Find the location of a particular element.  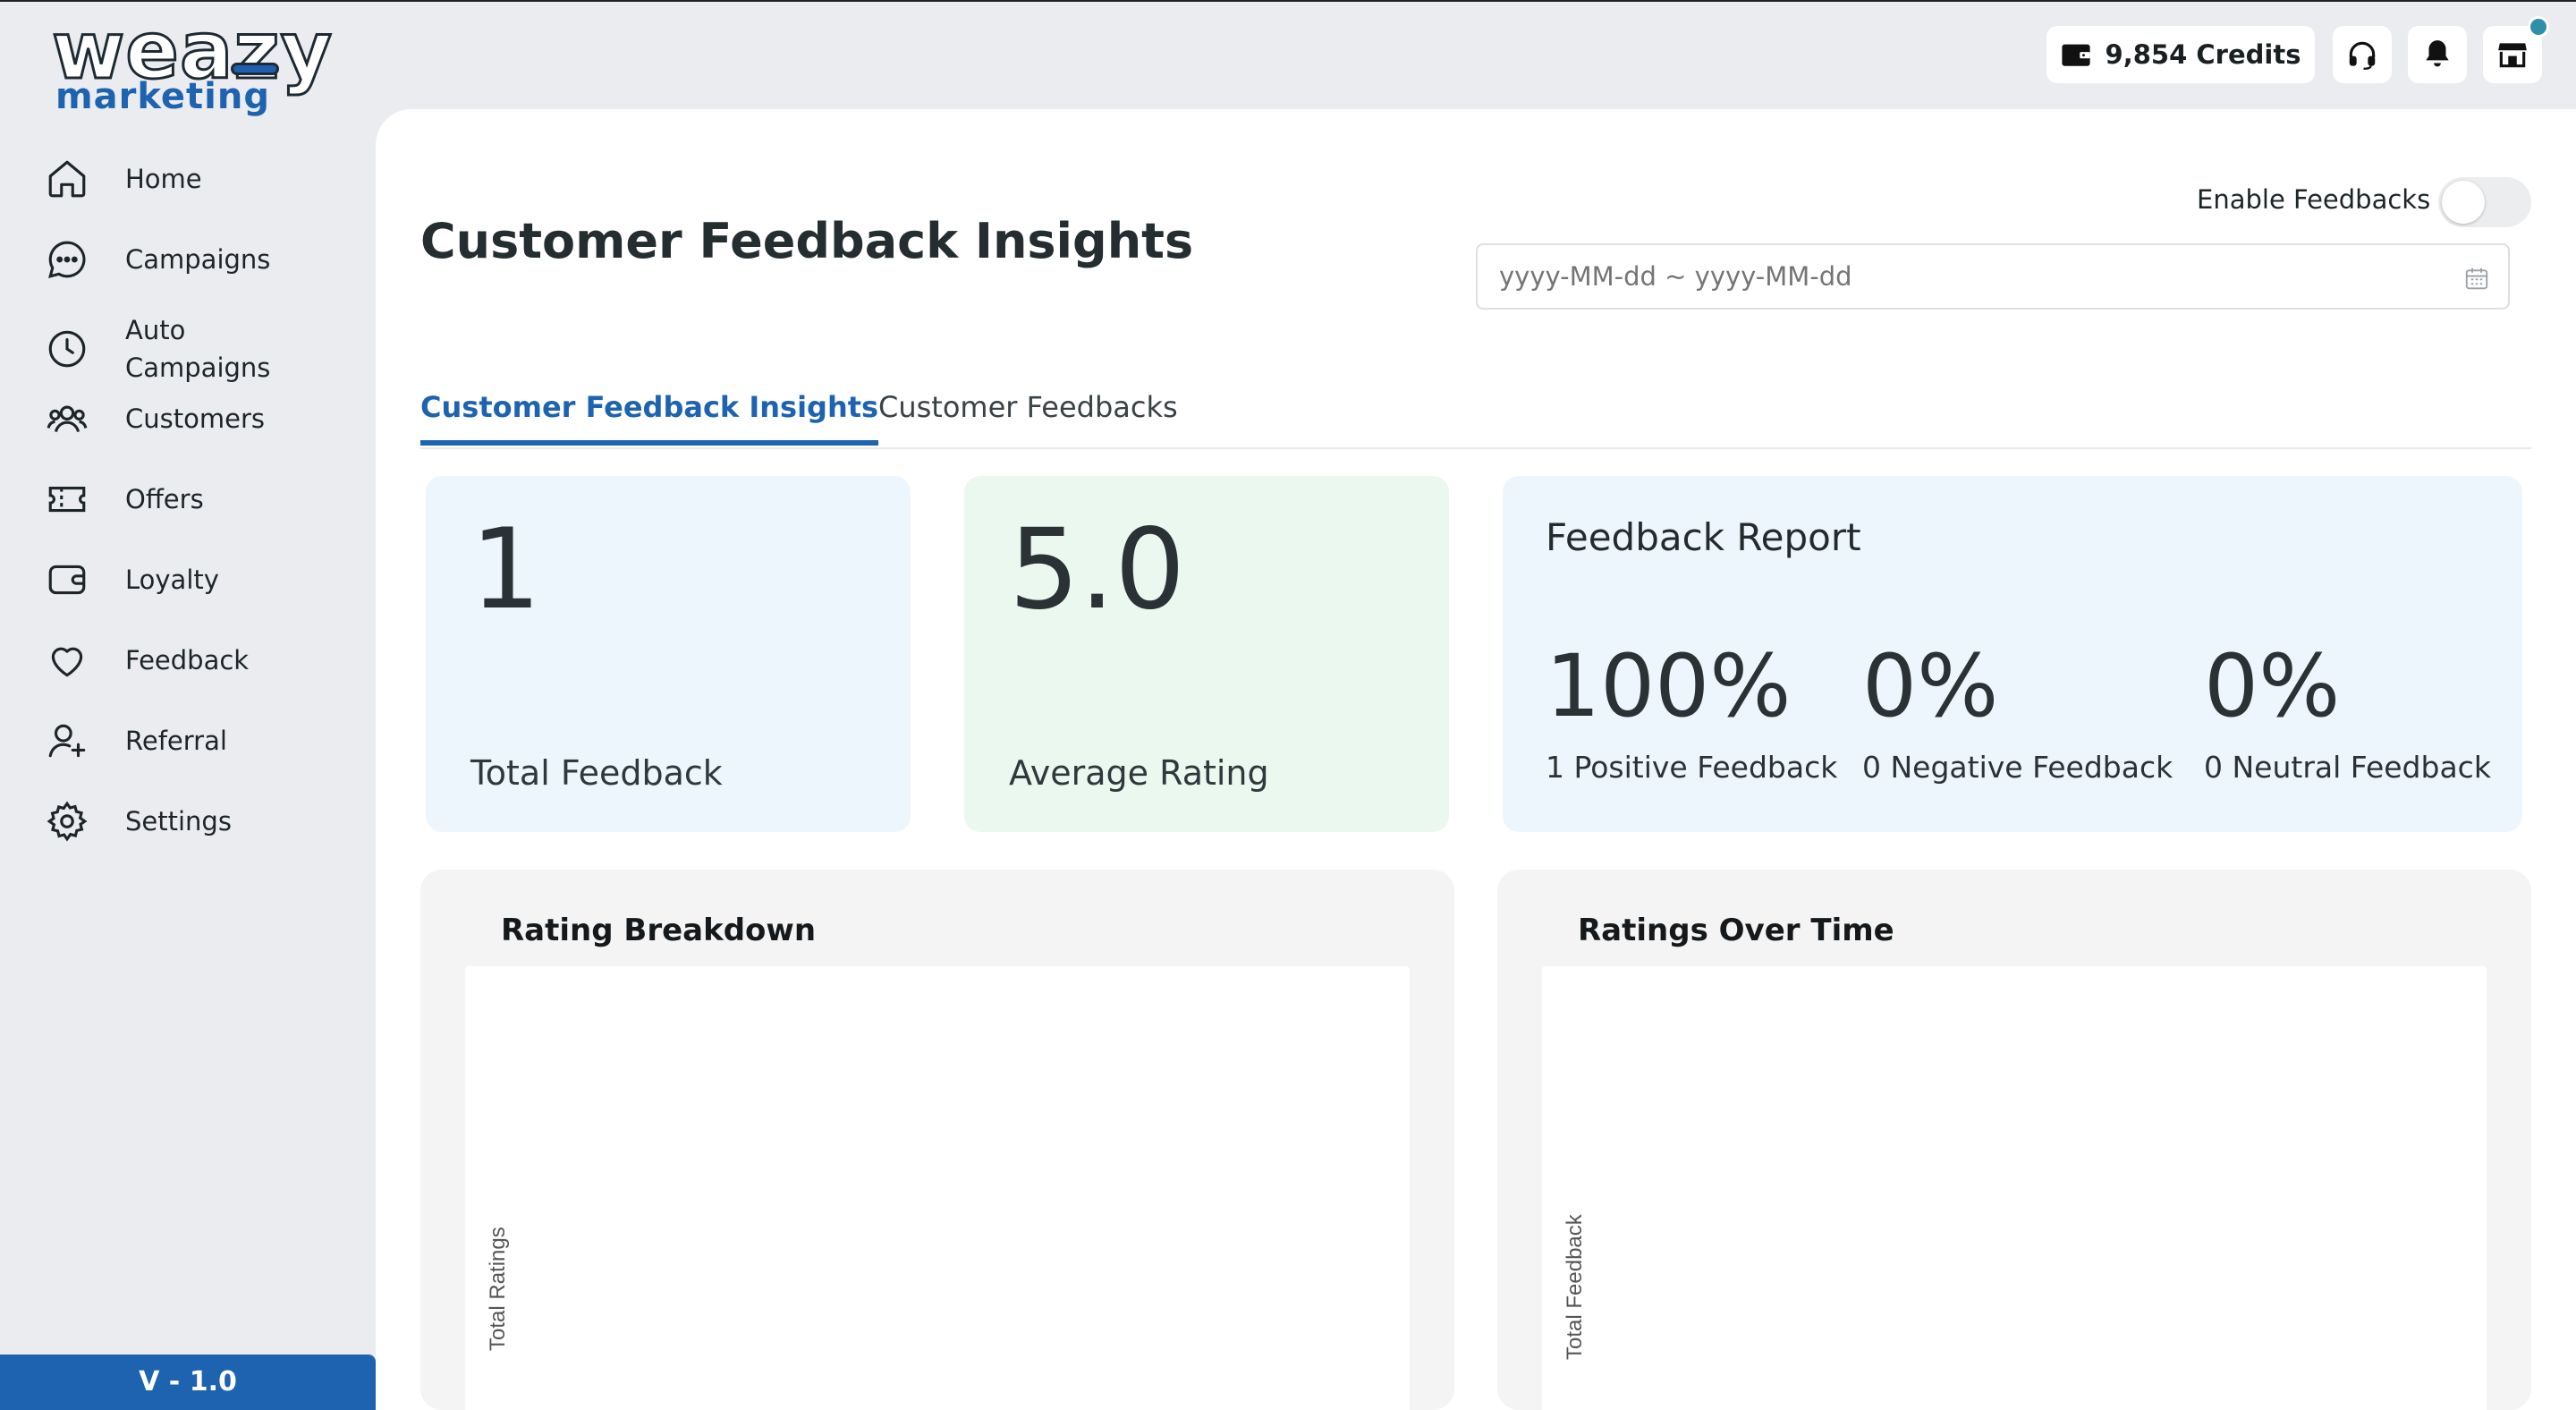

sidebar-item-label: Offers is located at coordinates (164, 499).